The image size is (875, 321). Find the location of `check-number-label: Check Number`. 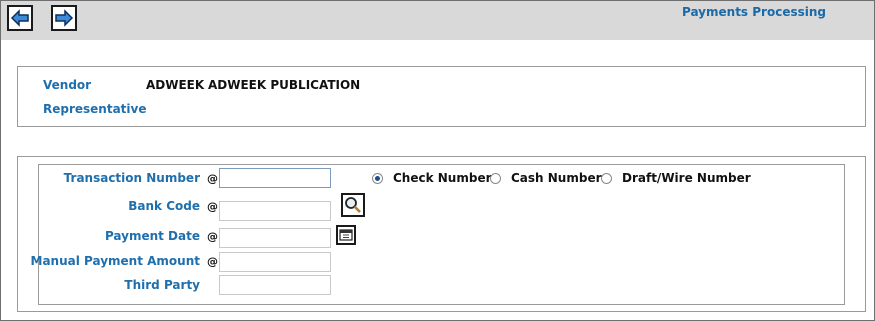

check-number-label: Check Number is located at coordinates (442, 178).